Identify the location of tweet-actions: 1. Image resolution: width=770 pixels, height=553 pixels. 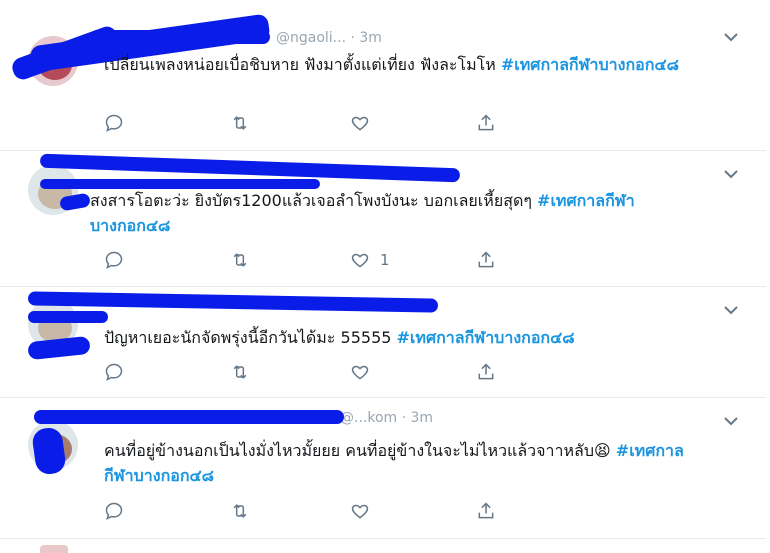
(314, 260).